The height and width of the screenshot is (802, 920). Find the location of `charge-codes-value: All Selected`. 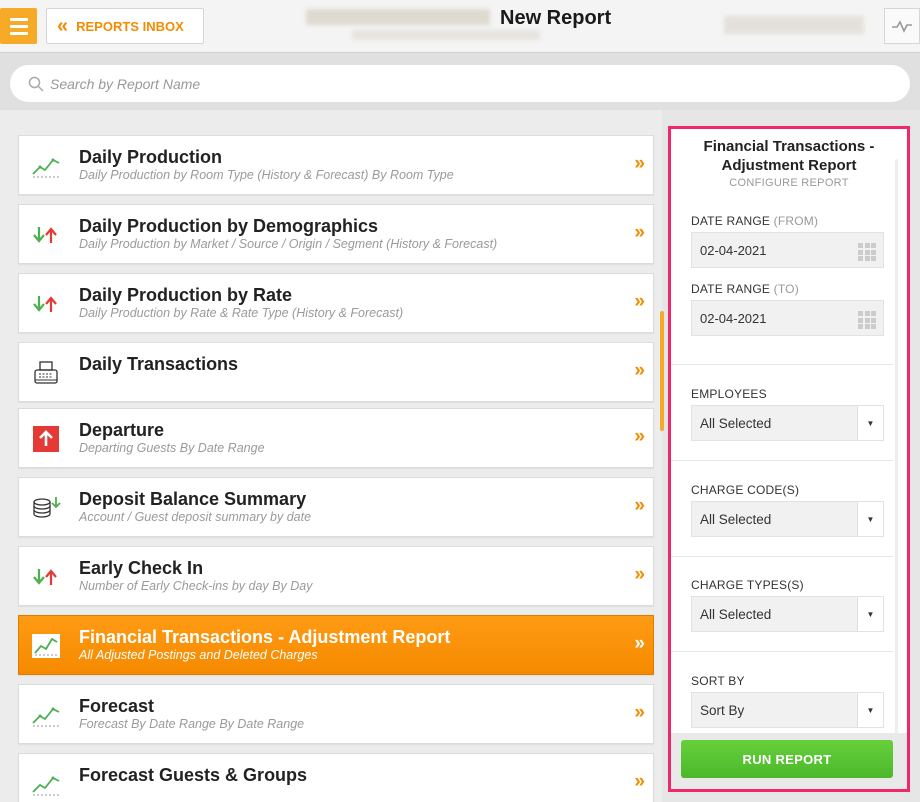

charge-codes-value: All Selected is located at coordinates (736, 519).